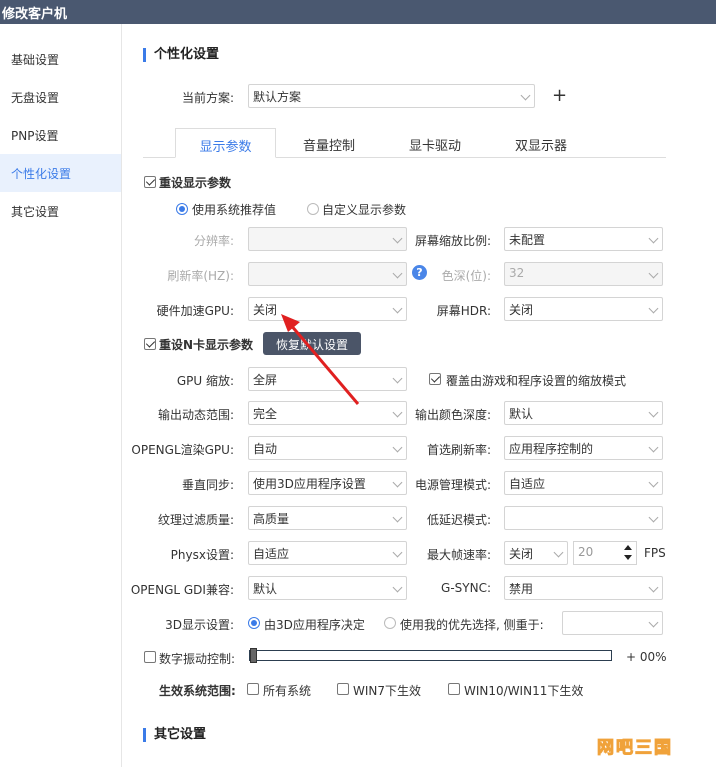  I want to click on red-arrow-annotation, so click(320, 359).